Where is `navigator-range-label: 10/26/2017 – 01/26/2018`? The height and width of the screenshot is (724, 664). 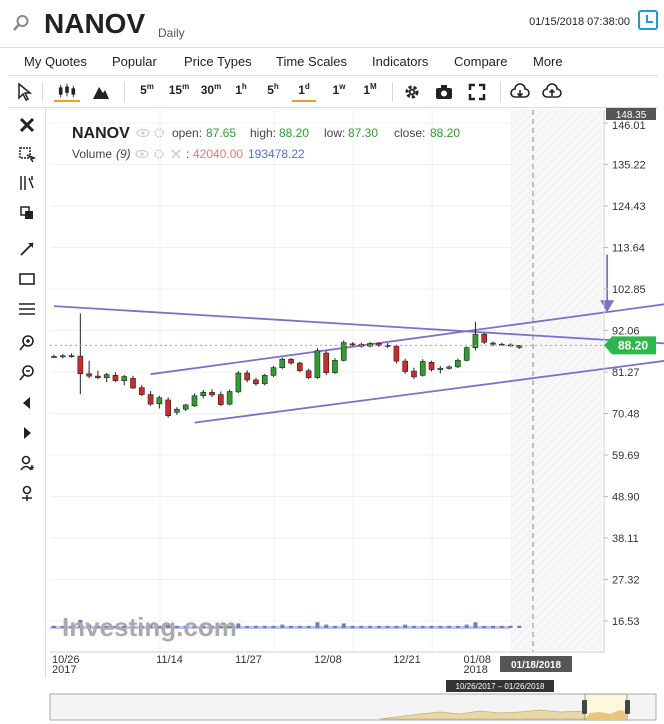 navigator-range-label: 10/26/2017 – 01/26/2018 is located at coordinates (501, 686).